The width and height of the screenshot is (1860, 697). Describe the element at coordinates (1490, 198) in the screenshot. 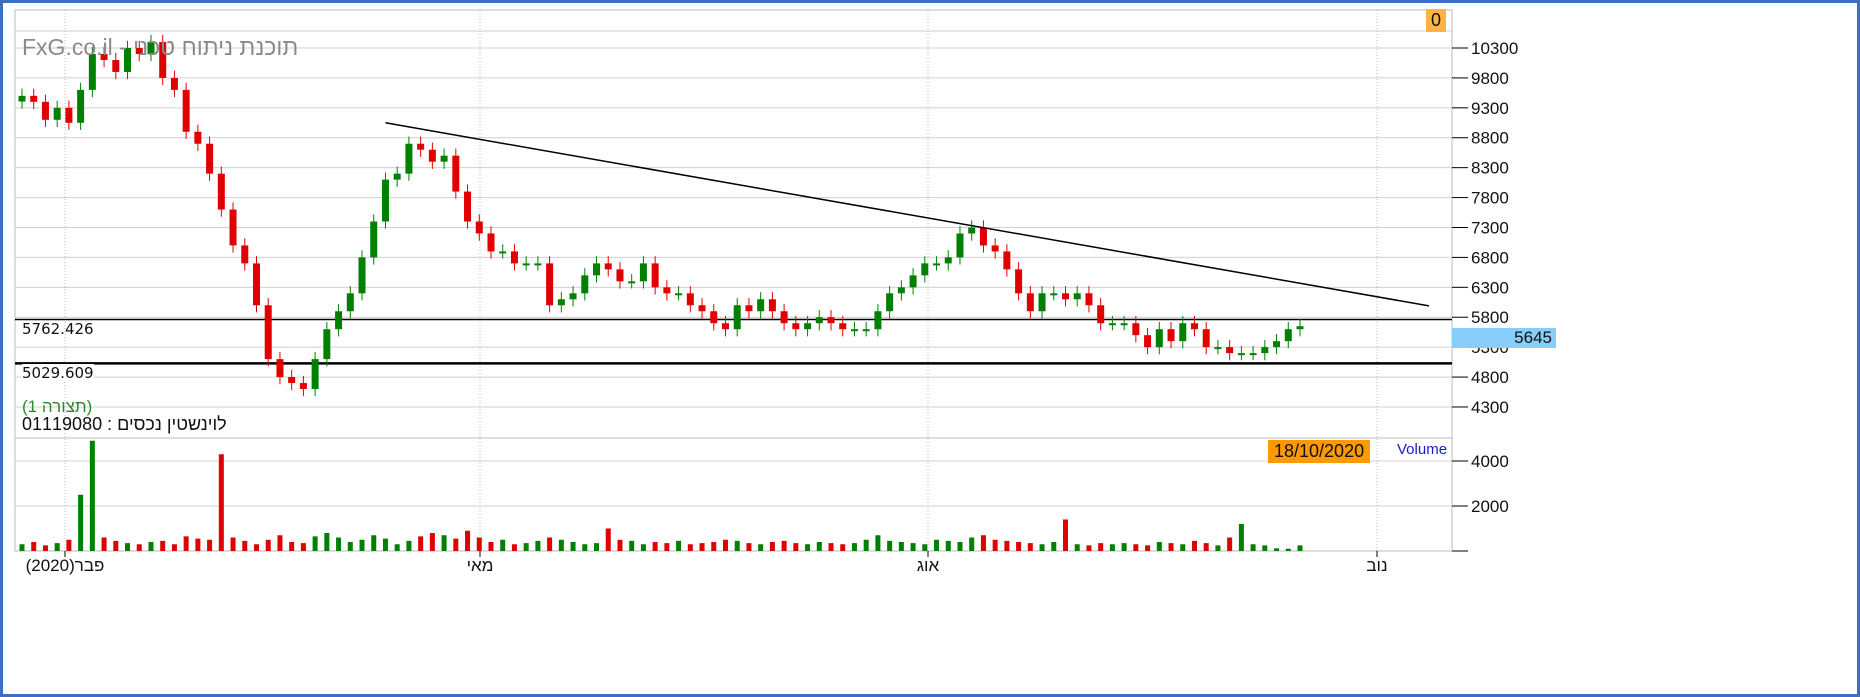

I see `price-tick-label: 7800` at that location.